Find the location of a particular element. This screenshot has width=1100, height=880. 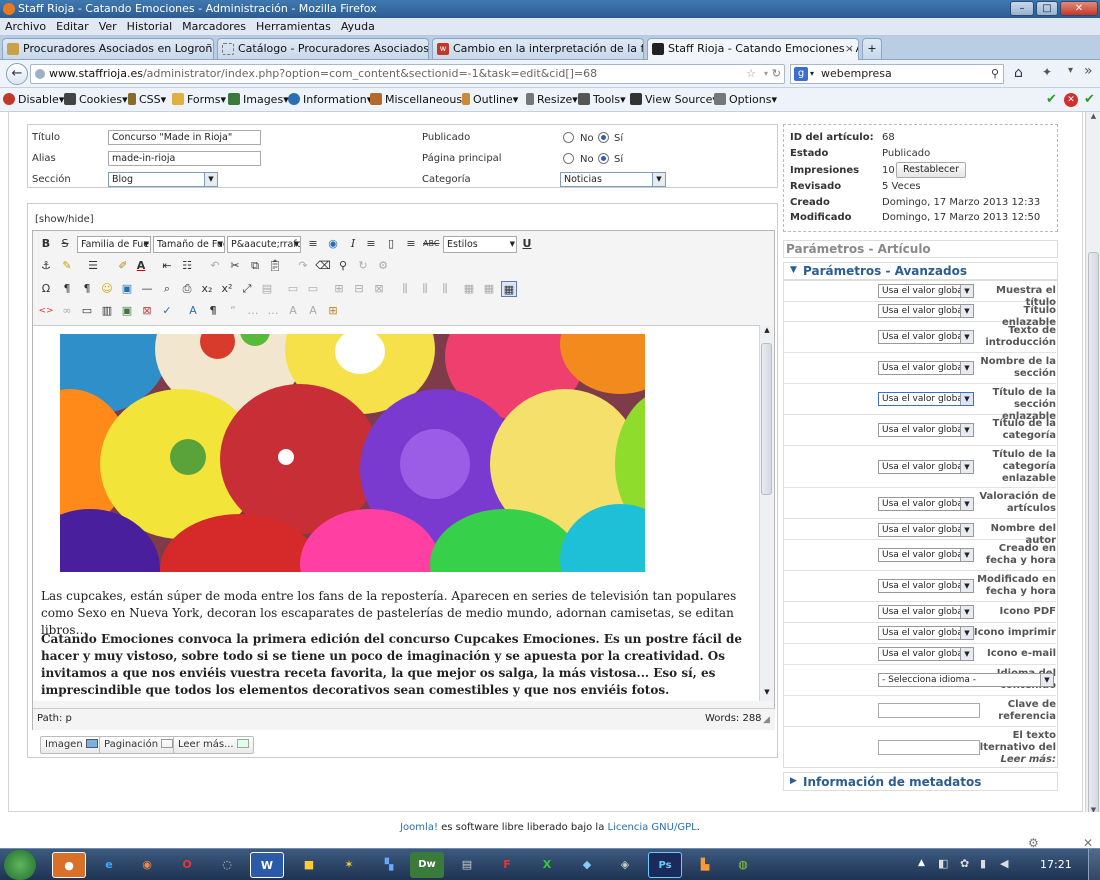

param-select-seccion-enlazable: Usa el valor global ▼ is located at coordinates (926, 399).